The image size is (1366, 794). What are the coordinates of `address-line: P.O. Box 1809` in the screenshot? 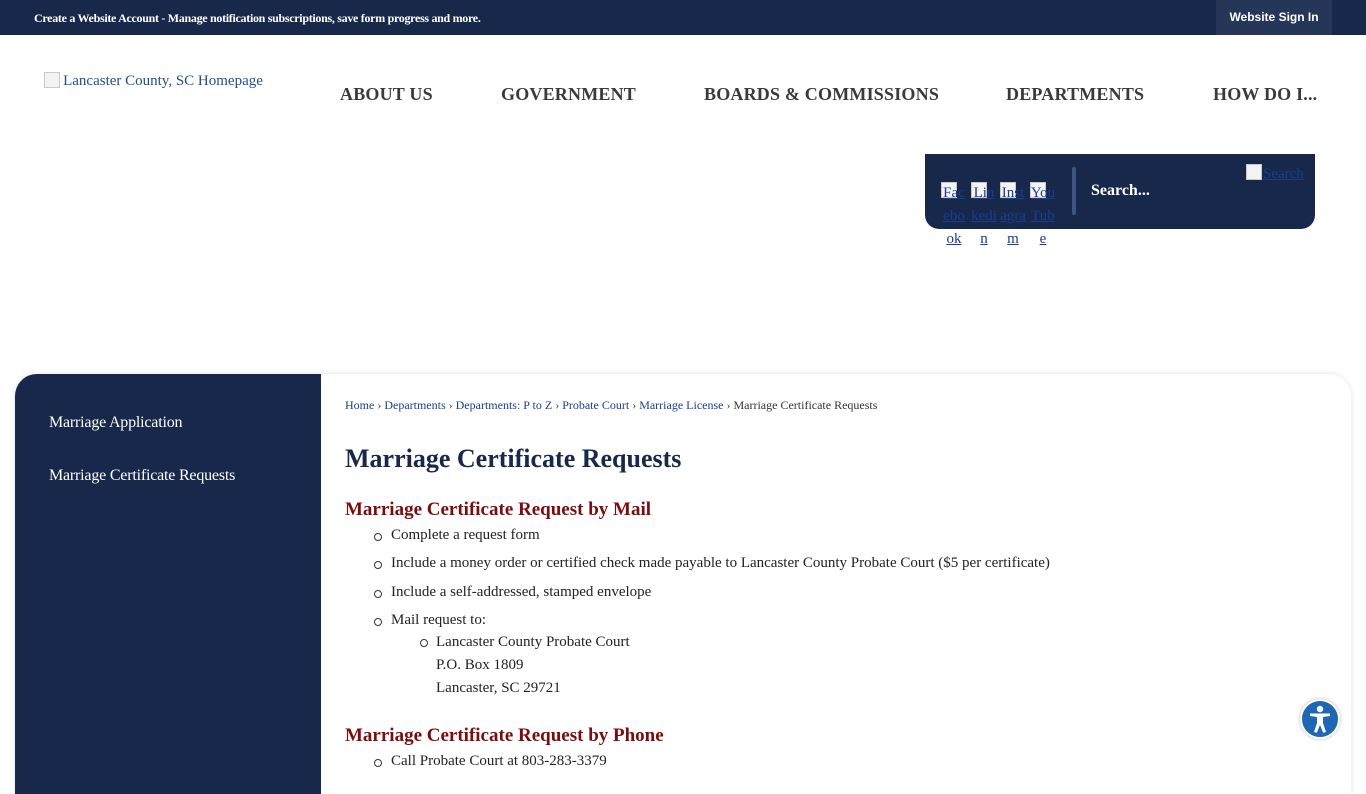 It's located at (480, 665).